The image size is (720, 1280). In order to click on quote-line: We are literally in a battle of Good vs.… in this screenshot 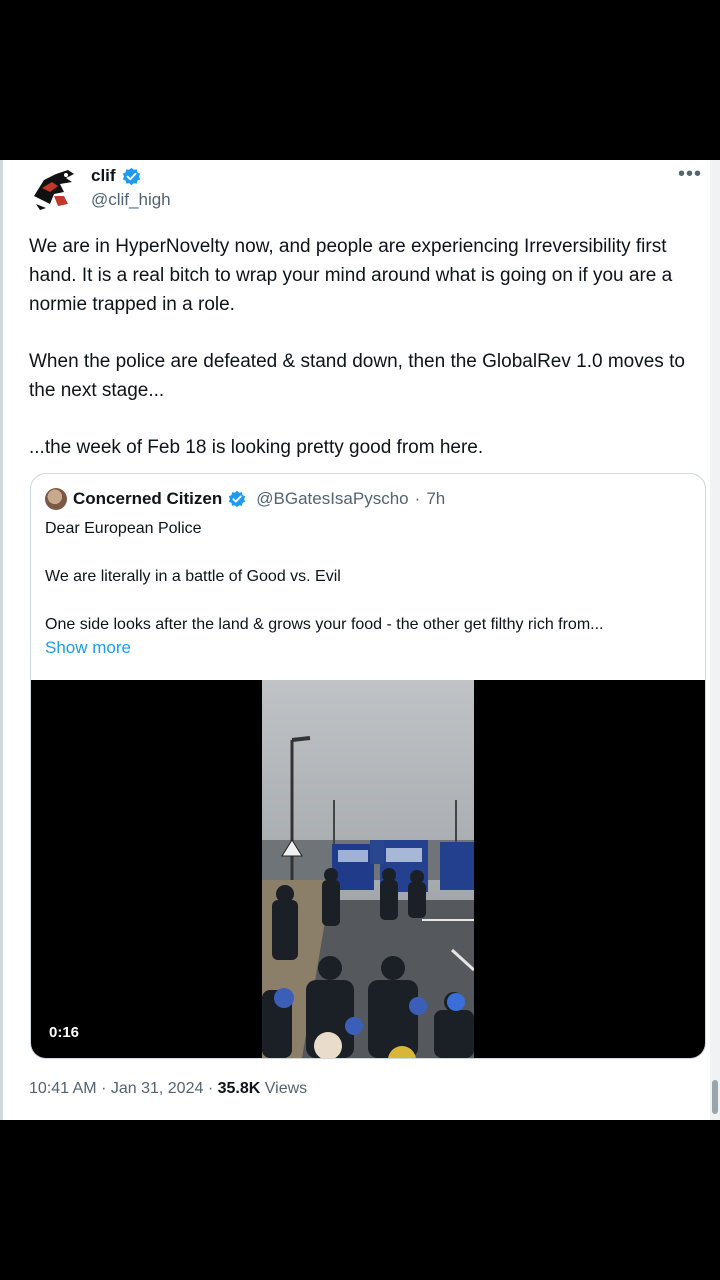, I will do `click(193, 576)`.